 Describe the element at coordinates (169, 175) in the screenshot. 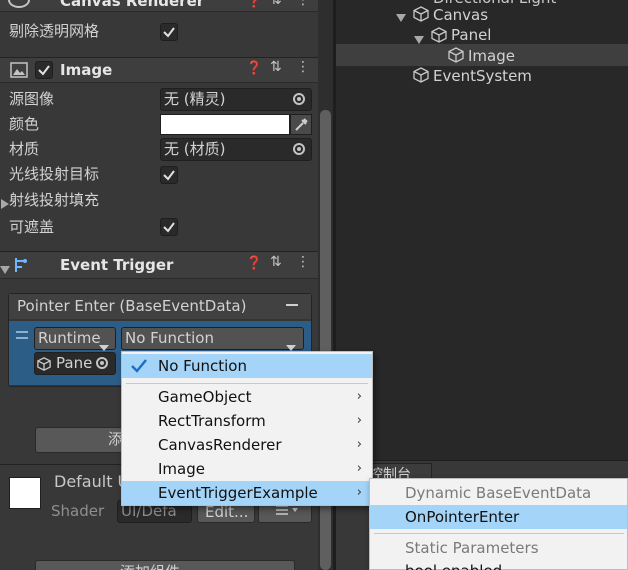

I see `raycast-target-checkbox` at that location.